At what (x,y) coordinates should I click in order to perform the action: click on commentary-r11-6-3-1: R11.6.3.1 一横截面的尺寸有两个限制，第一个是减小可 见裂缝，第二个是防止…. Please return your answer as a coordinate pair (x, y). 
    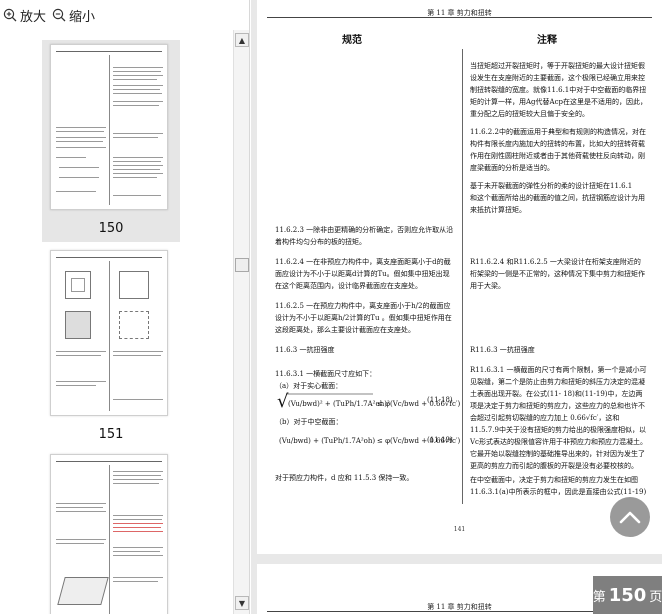
    Looking at the image, I should click on (558, 418).